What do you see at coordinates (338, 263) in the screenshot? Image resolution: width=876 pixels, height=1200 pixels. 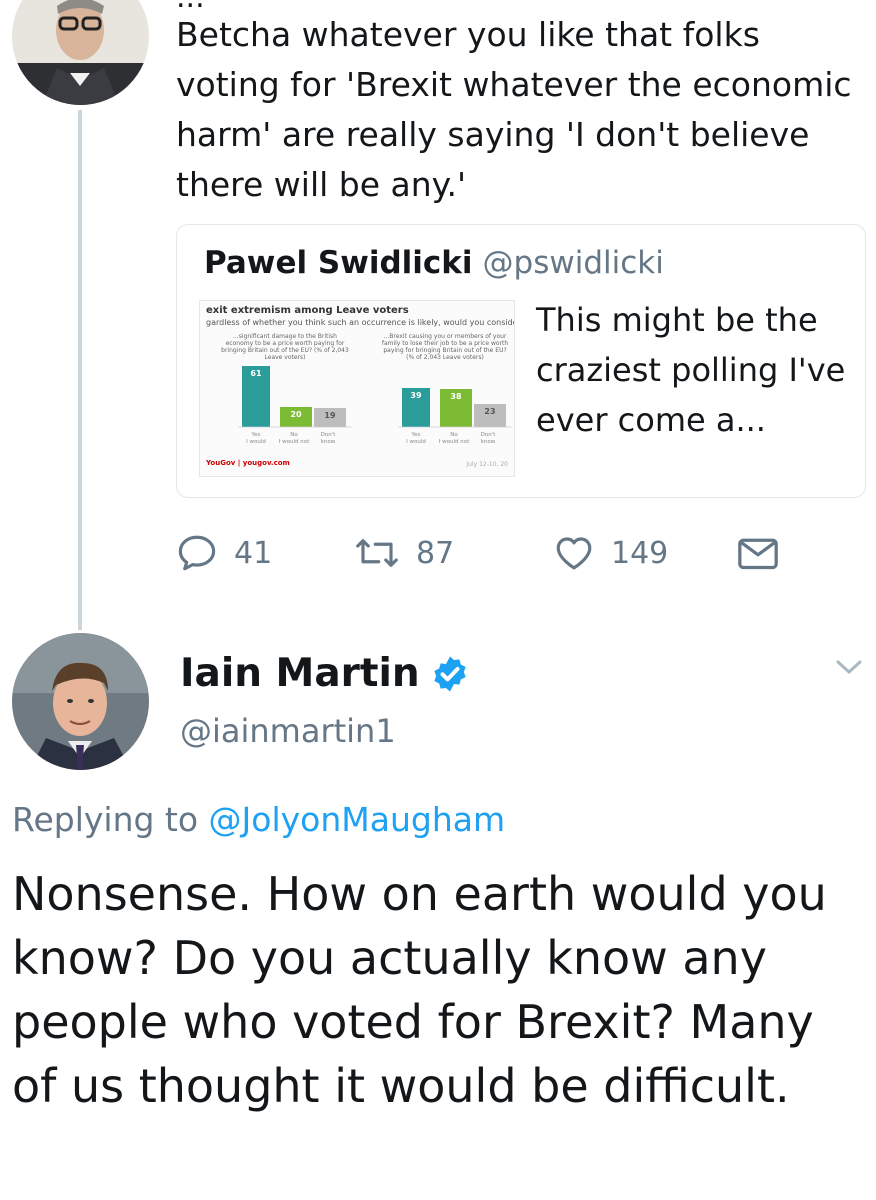 I see `quoted-author-name: Pawel Swidlicki` at bounding box center [338, 263].